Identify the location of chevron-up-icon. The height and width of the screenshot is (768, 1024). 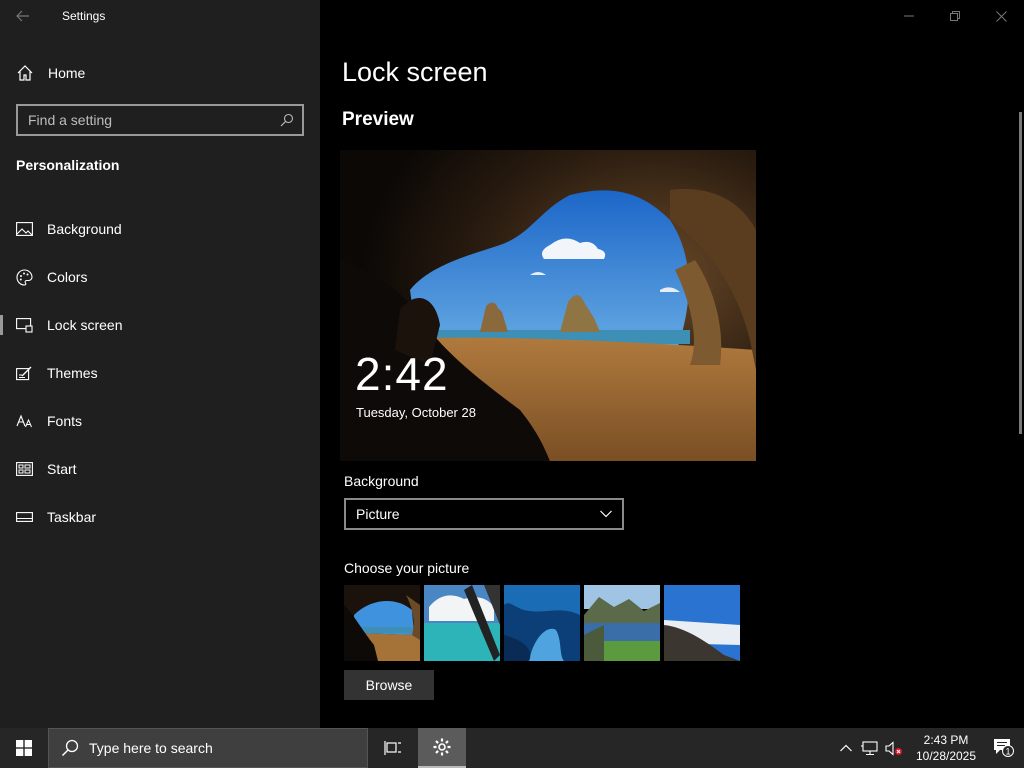
(846, 748).